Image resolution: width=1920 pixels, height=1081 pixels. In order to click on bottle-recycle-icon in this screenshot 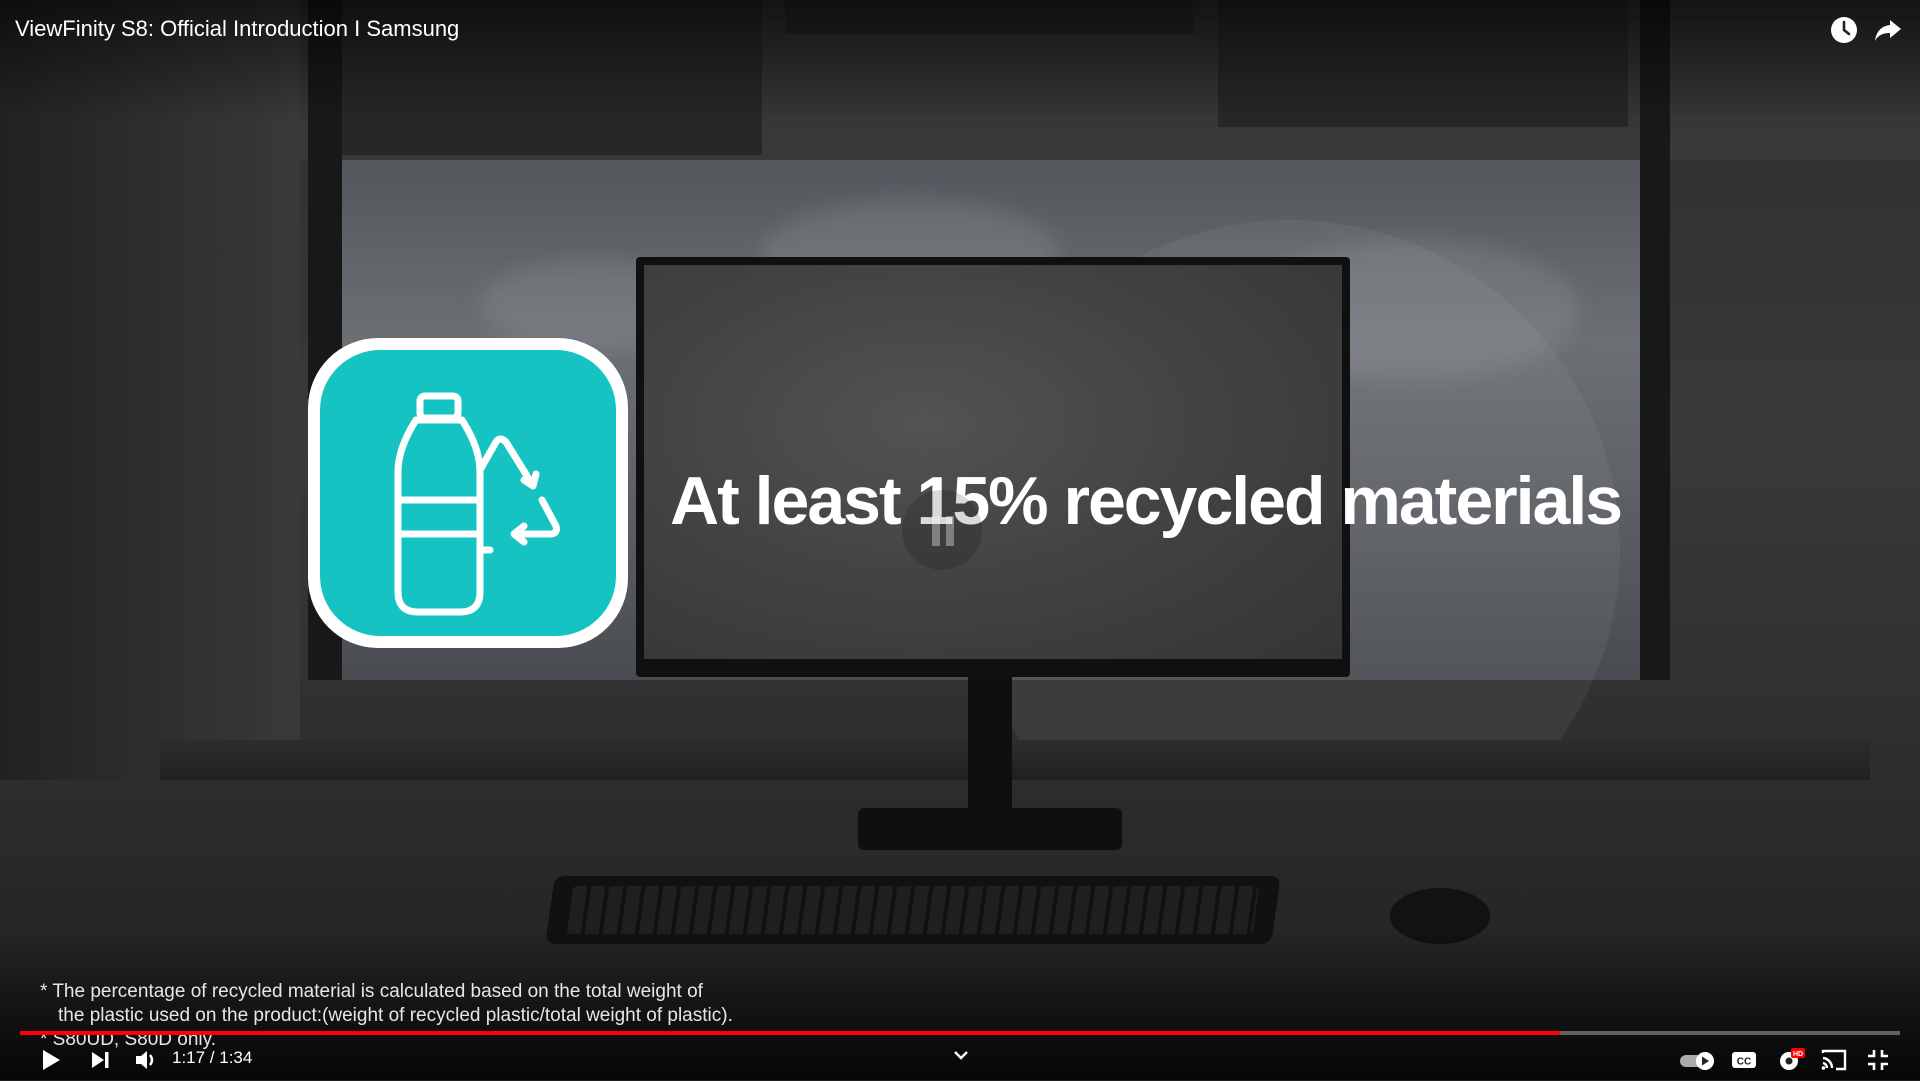, I will do `click(468, 493)`.